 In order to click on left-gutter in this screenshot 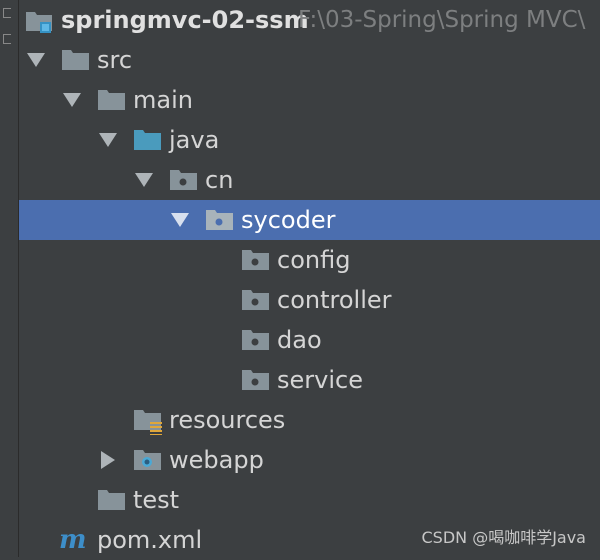, I will do `click(9, 278)`.